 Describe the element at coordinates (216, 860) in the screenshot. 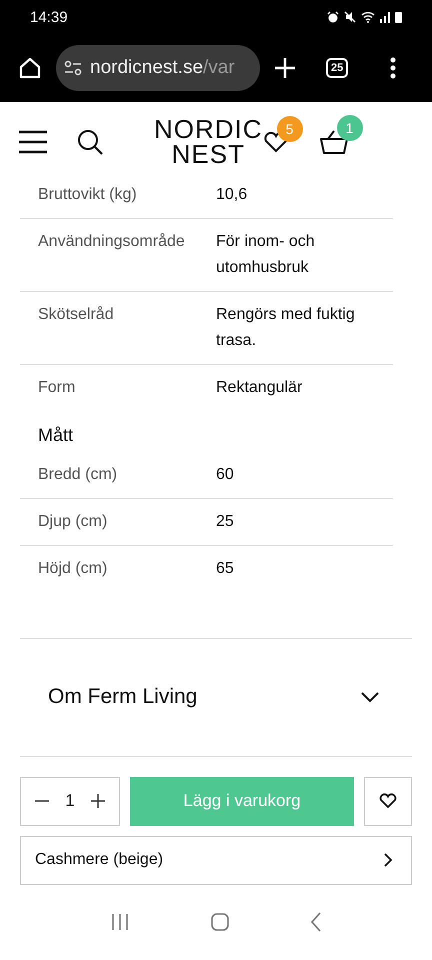

I see `variant-selector: Cashmere (beige)` at that location.